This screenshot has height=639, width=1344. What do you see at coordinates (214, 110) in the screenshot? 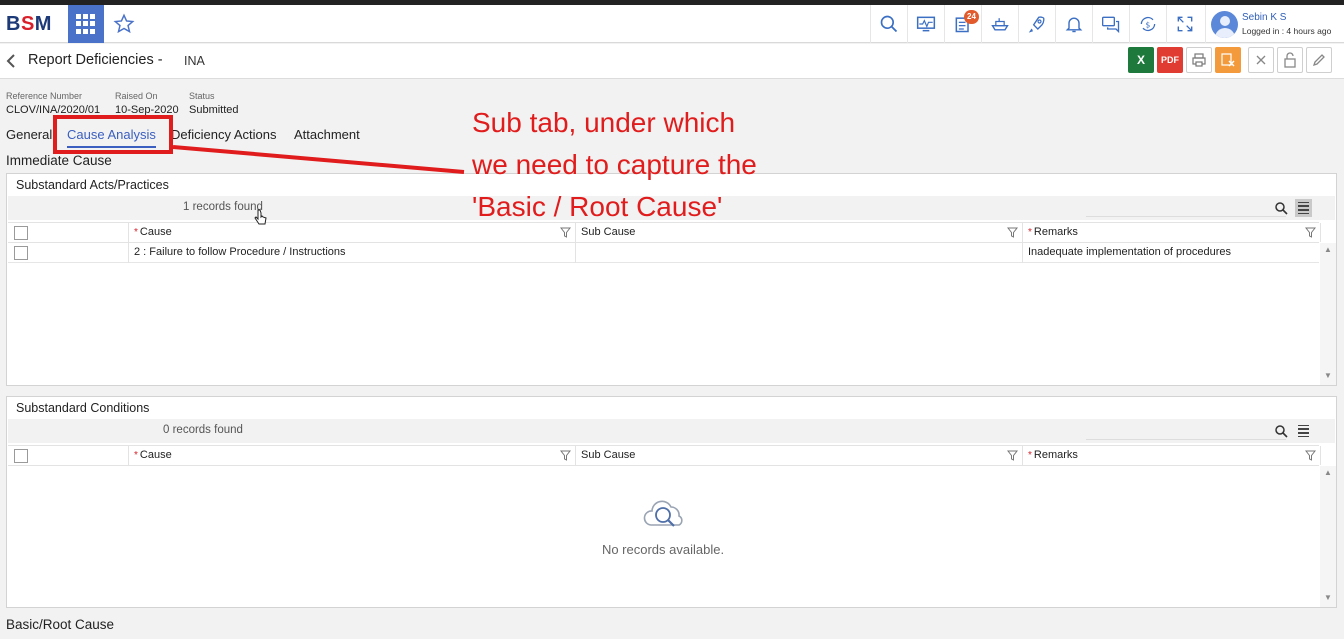
I see `status-value: Submitted` at bounding box center [214, 110].